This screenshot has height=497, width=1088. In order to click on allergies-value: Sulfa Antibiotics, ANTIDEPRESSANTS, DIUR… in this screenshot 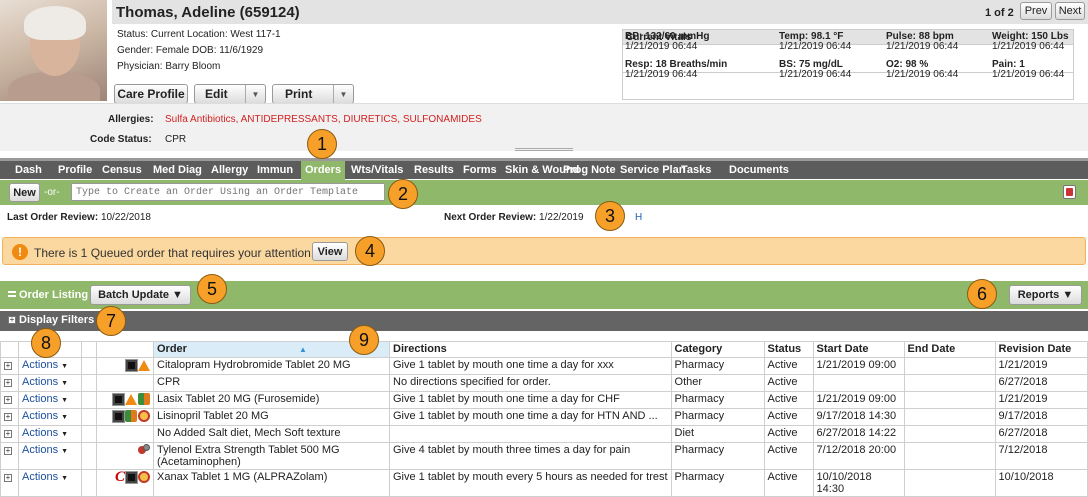, I will do `click(323, 119)`.